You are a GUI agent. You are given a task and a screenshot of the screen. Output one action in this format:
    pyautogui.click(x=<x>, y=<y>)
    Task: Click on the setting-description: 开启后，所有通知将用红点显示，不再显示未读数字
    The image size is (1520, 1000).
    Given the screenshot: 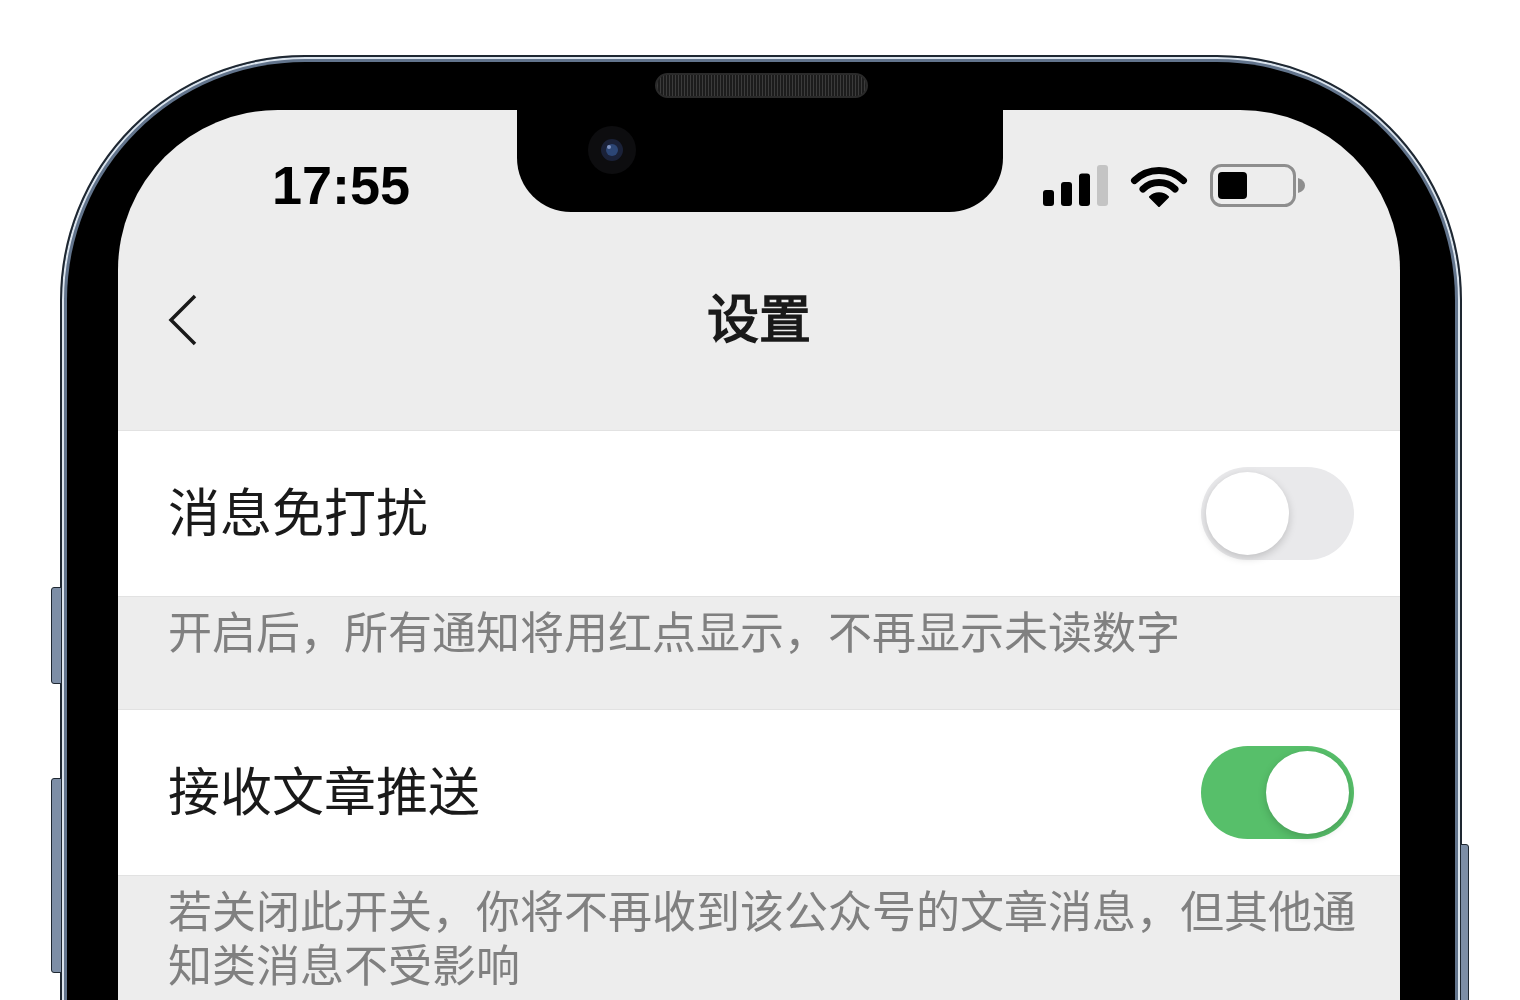 What is the action you would take?
    pyautogui.click(x=674, y=634)
    